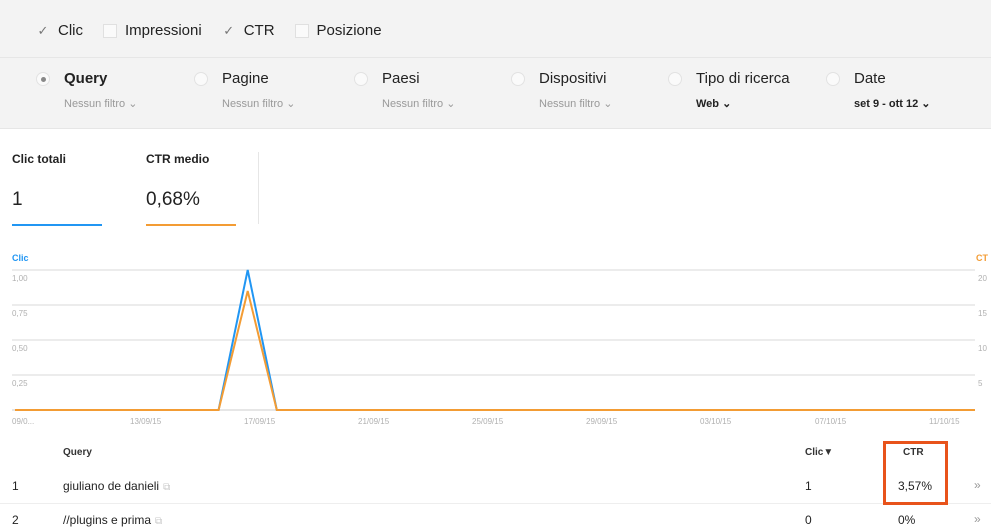 The image size is (991, 531). I want to click on column-header-query: Query, so click(77, 452).